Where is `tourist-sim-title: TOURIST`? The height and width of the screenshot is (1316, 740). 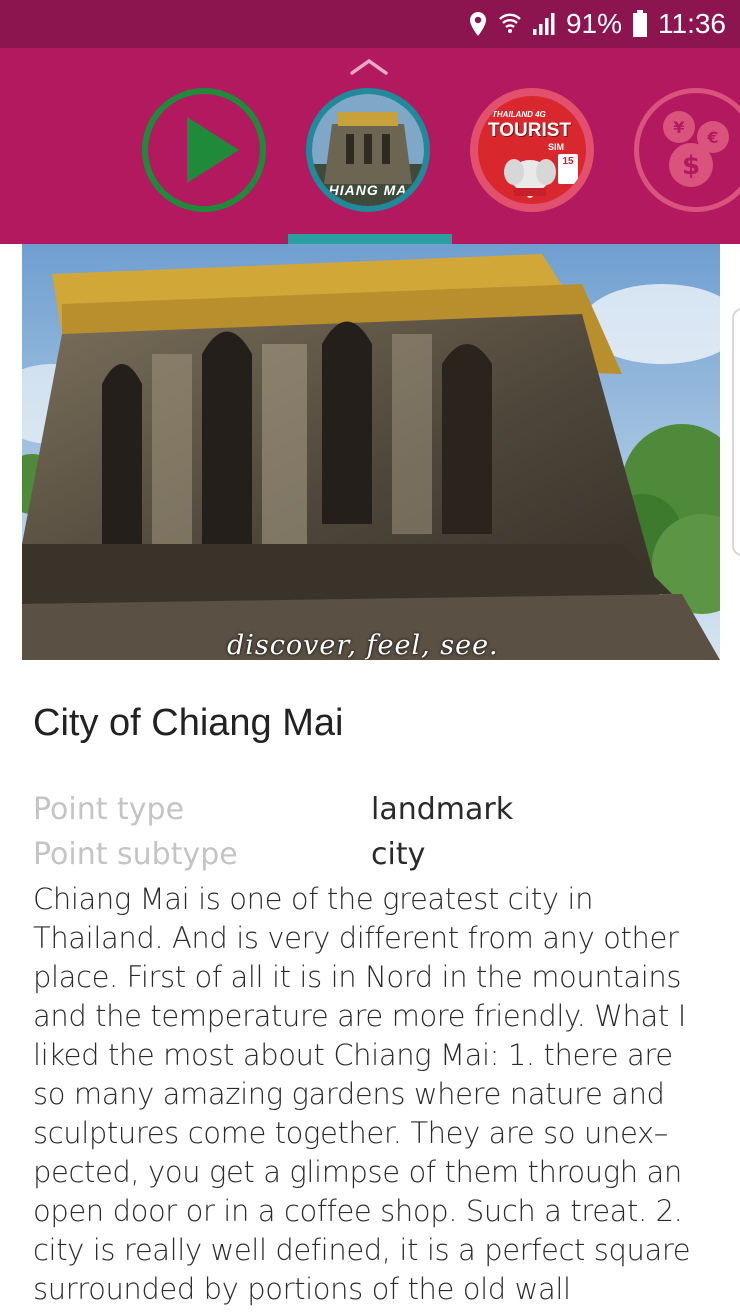 tourist-sim-title: TOURIST is located at coordinates (530, 130).